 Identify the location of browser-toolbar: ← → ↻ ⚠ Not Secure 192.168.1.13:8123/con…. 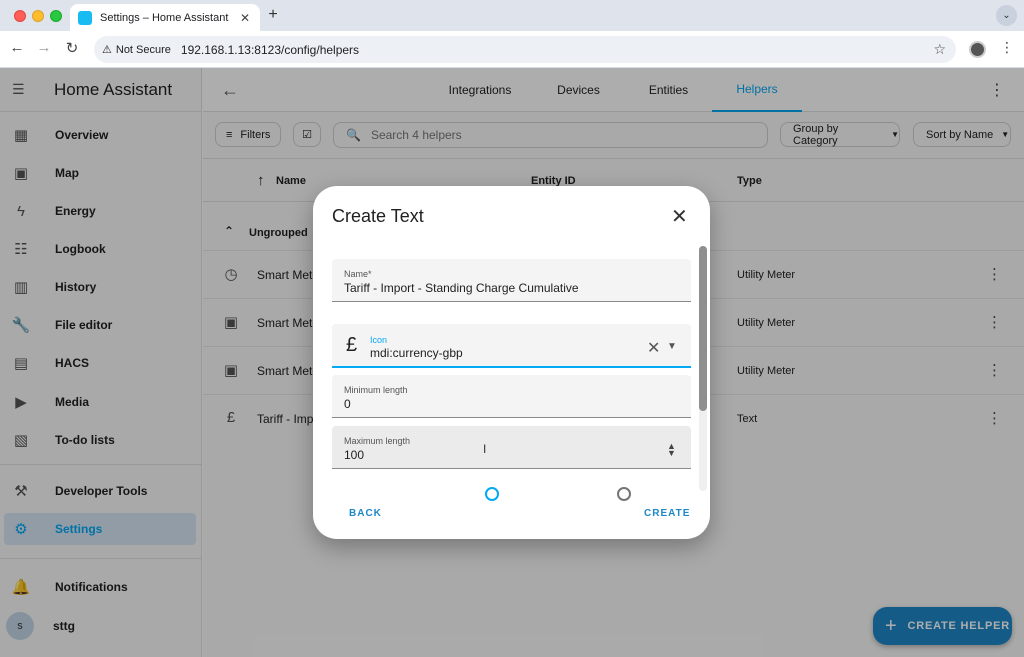
(512, 49).